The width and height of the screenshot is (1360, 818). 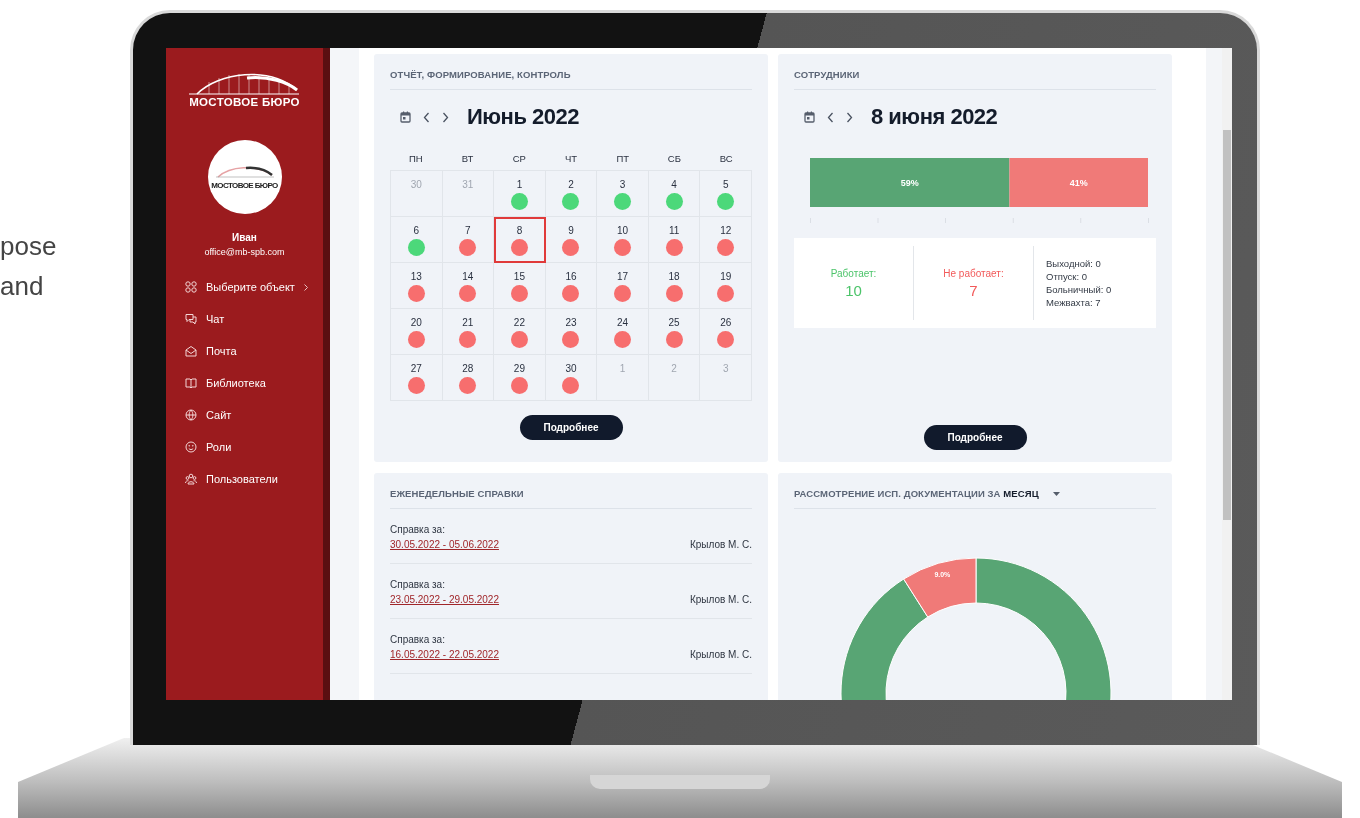 What do you see at coordinates (623, 240) in the screenshot?
I see `calendar-day: 10` at bounding box center [623, 240].